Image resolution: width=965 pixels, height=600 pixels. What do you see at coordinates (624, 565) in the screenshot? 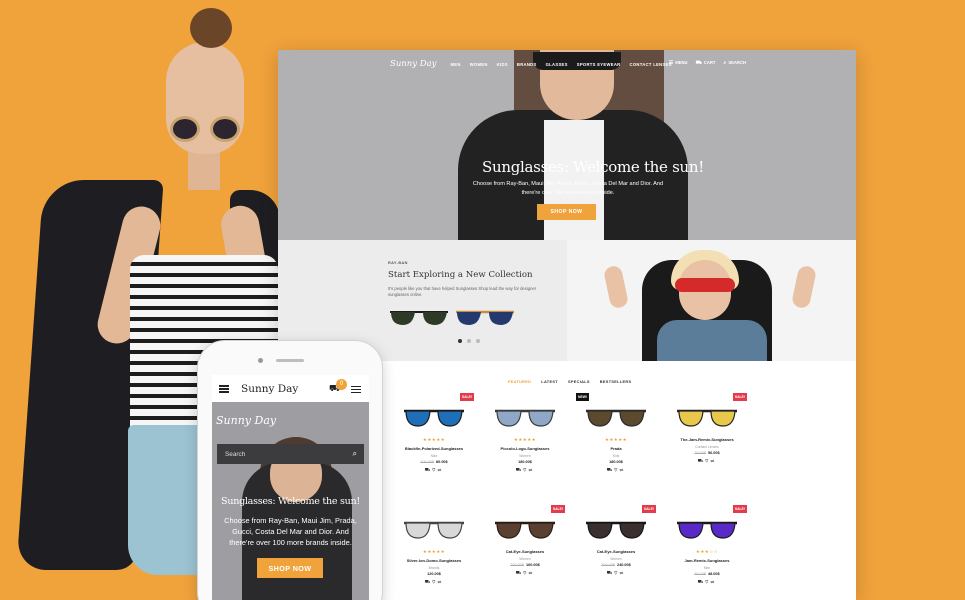
I see `current-price: 240.00$` at bounding box center [624, 565].